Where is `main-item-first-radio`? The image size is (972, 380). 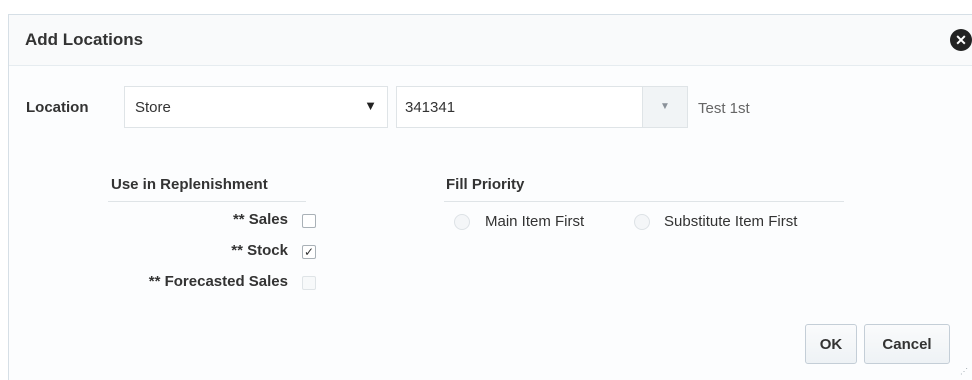 main-item-first-radio is located at coordinates (462, 222).